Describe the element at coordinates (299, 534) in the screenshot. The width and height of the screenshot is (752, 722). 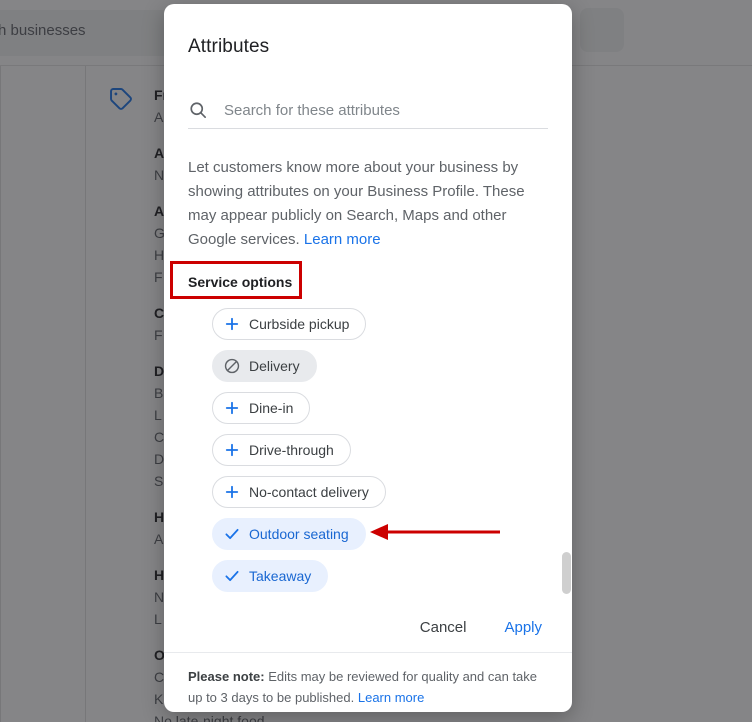
I see `chip-label: Outdoor seating` at that location.